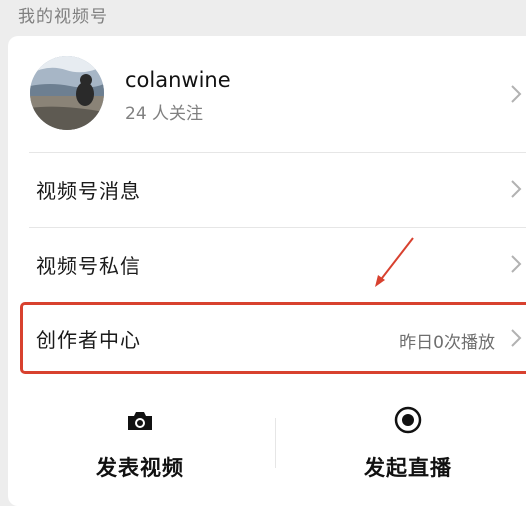 The height and width of the screenshot is (506, 526). What do you see at coordinates (408, 468) in the screenshot?
I see `start-live-label: 发起直播` at bounding box center [408, 468].